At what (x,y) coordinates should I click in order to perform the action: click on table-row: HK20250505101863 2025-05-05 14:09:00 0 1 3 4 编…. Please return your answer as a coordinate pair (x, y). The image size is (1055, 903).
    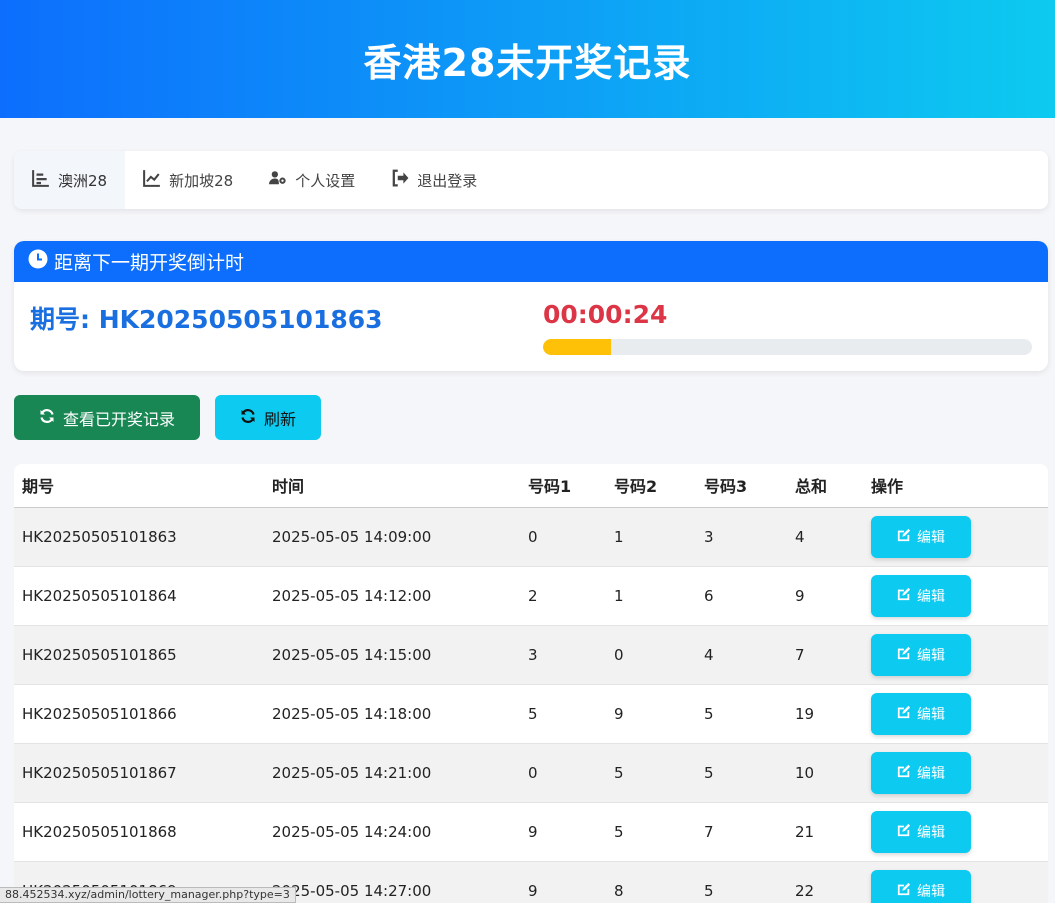
    Looking at the image, I should click on (531, 537).